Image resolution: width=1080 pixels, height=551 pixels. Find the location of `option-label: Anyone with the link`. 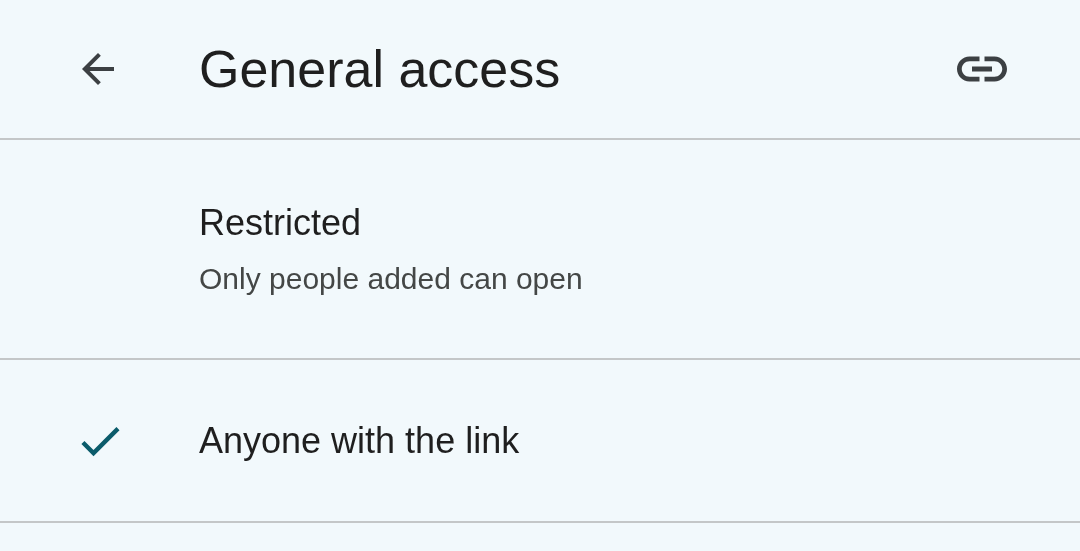

option-label: Anyone with the link is located at coordinates (359, 440).